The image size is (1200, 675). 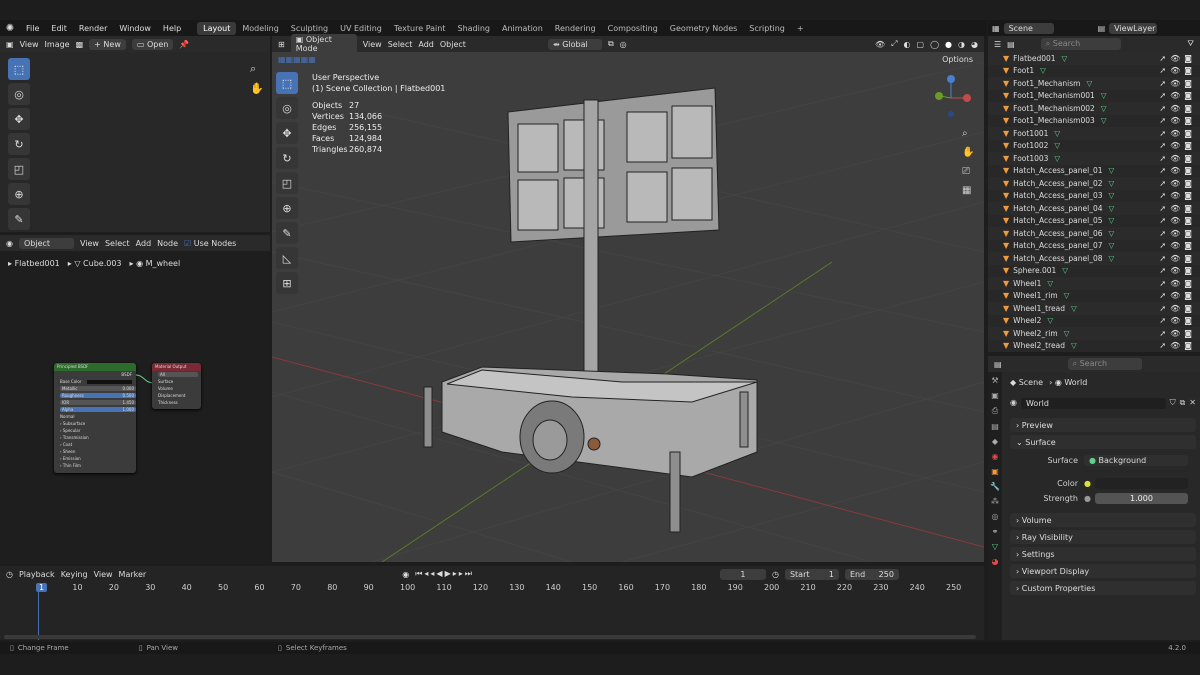 What do you see at coordinates (1094, 121) in the screenshot?
I see `outliner-item: ▼ Foot1_Mechanism003 ▽ ➚👁◙` at bounding box center [1094, 121].